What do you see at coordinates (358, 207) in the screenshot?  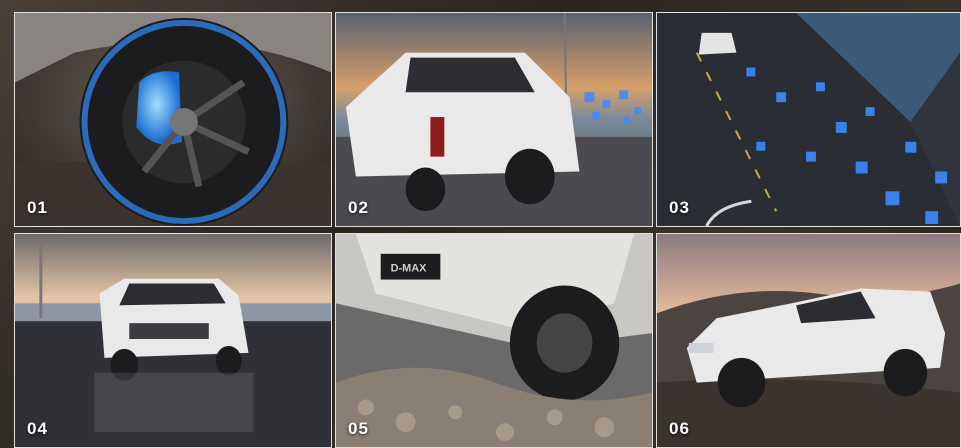 I see `tile-number: 02` at bounding box center [358, 207].